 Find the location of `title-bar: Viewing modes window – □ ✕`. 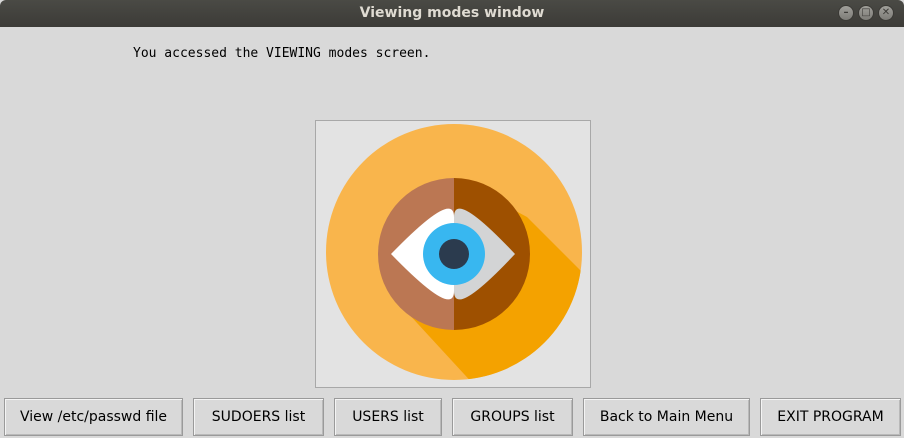

title-bar: Viewing modes window – □ ✕ is located at coordinates (452, 13).